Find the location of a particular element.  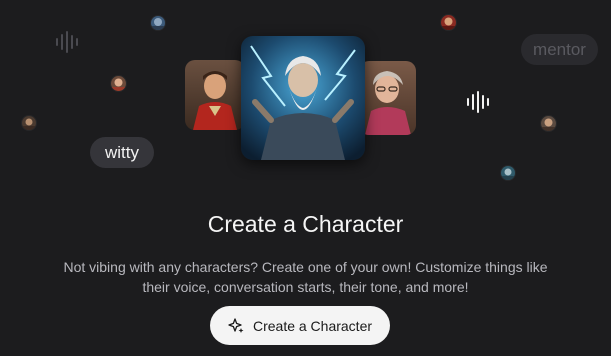

create-character-button: Create a Character is located at coordinates (300, 325).